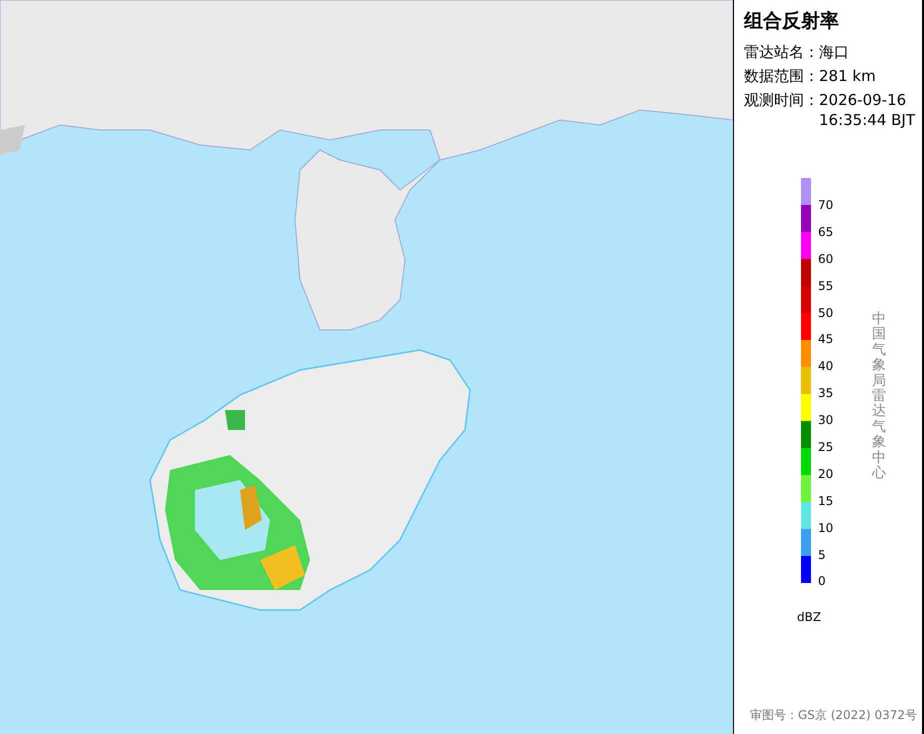 This screenshot has width=924, height=734. I want to click on info-value: 281 km, so click(848, 76).